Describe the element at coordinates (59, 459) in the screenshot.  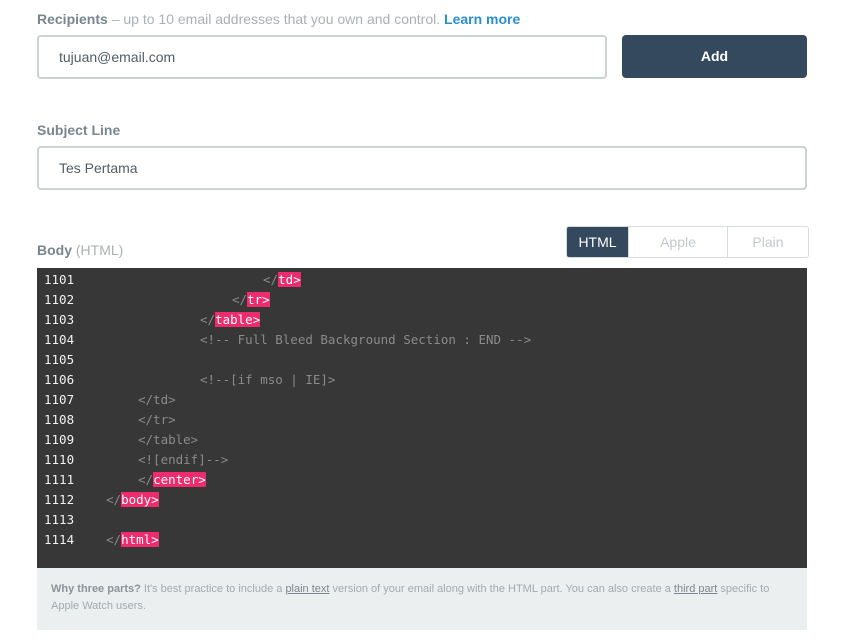
I see `line-number: 1110` at that location.